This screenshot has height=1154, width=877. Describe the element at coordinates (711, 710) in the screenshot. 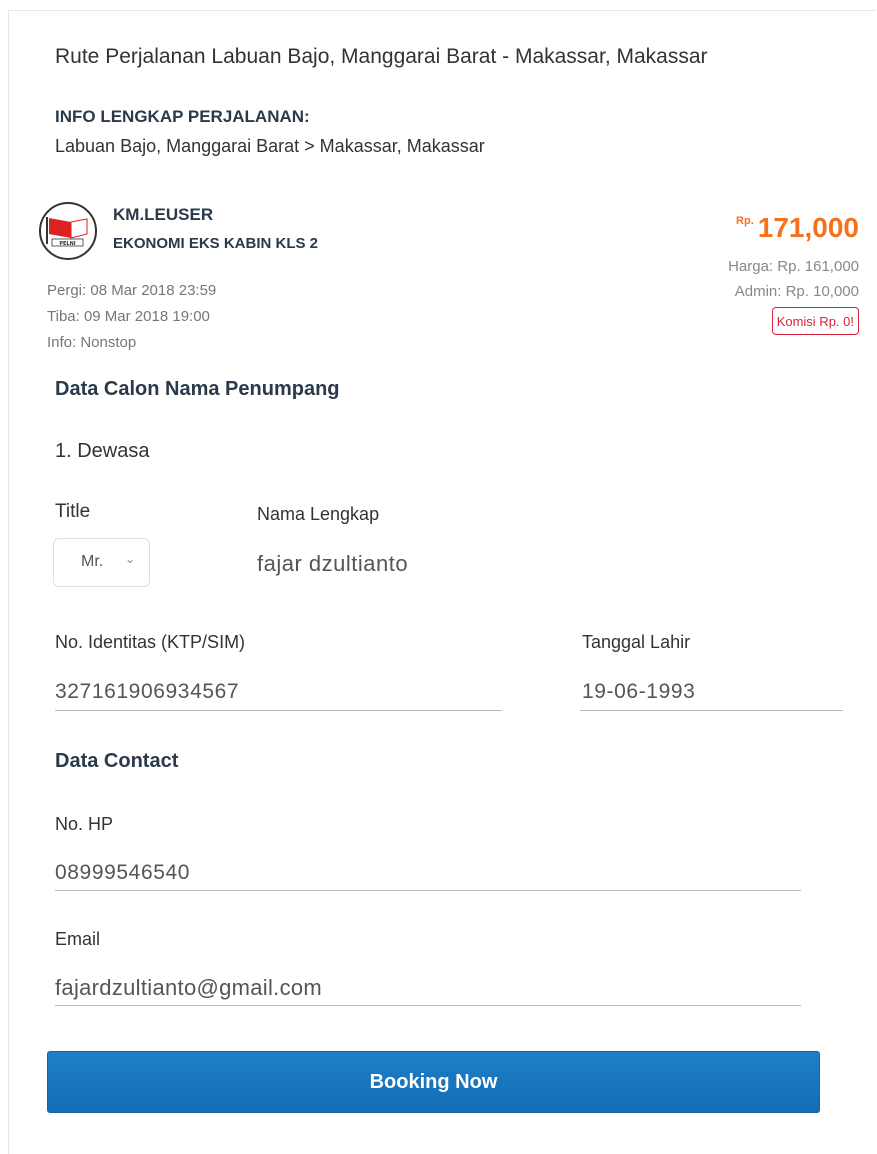

I see `dob-underline` at that location.